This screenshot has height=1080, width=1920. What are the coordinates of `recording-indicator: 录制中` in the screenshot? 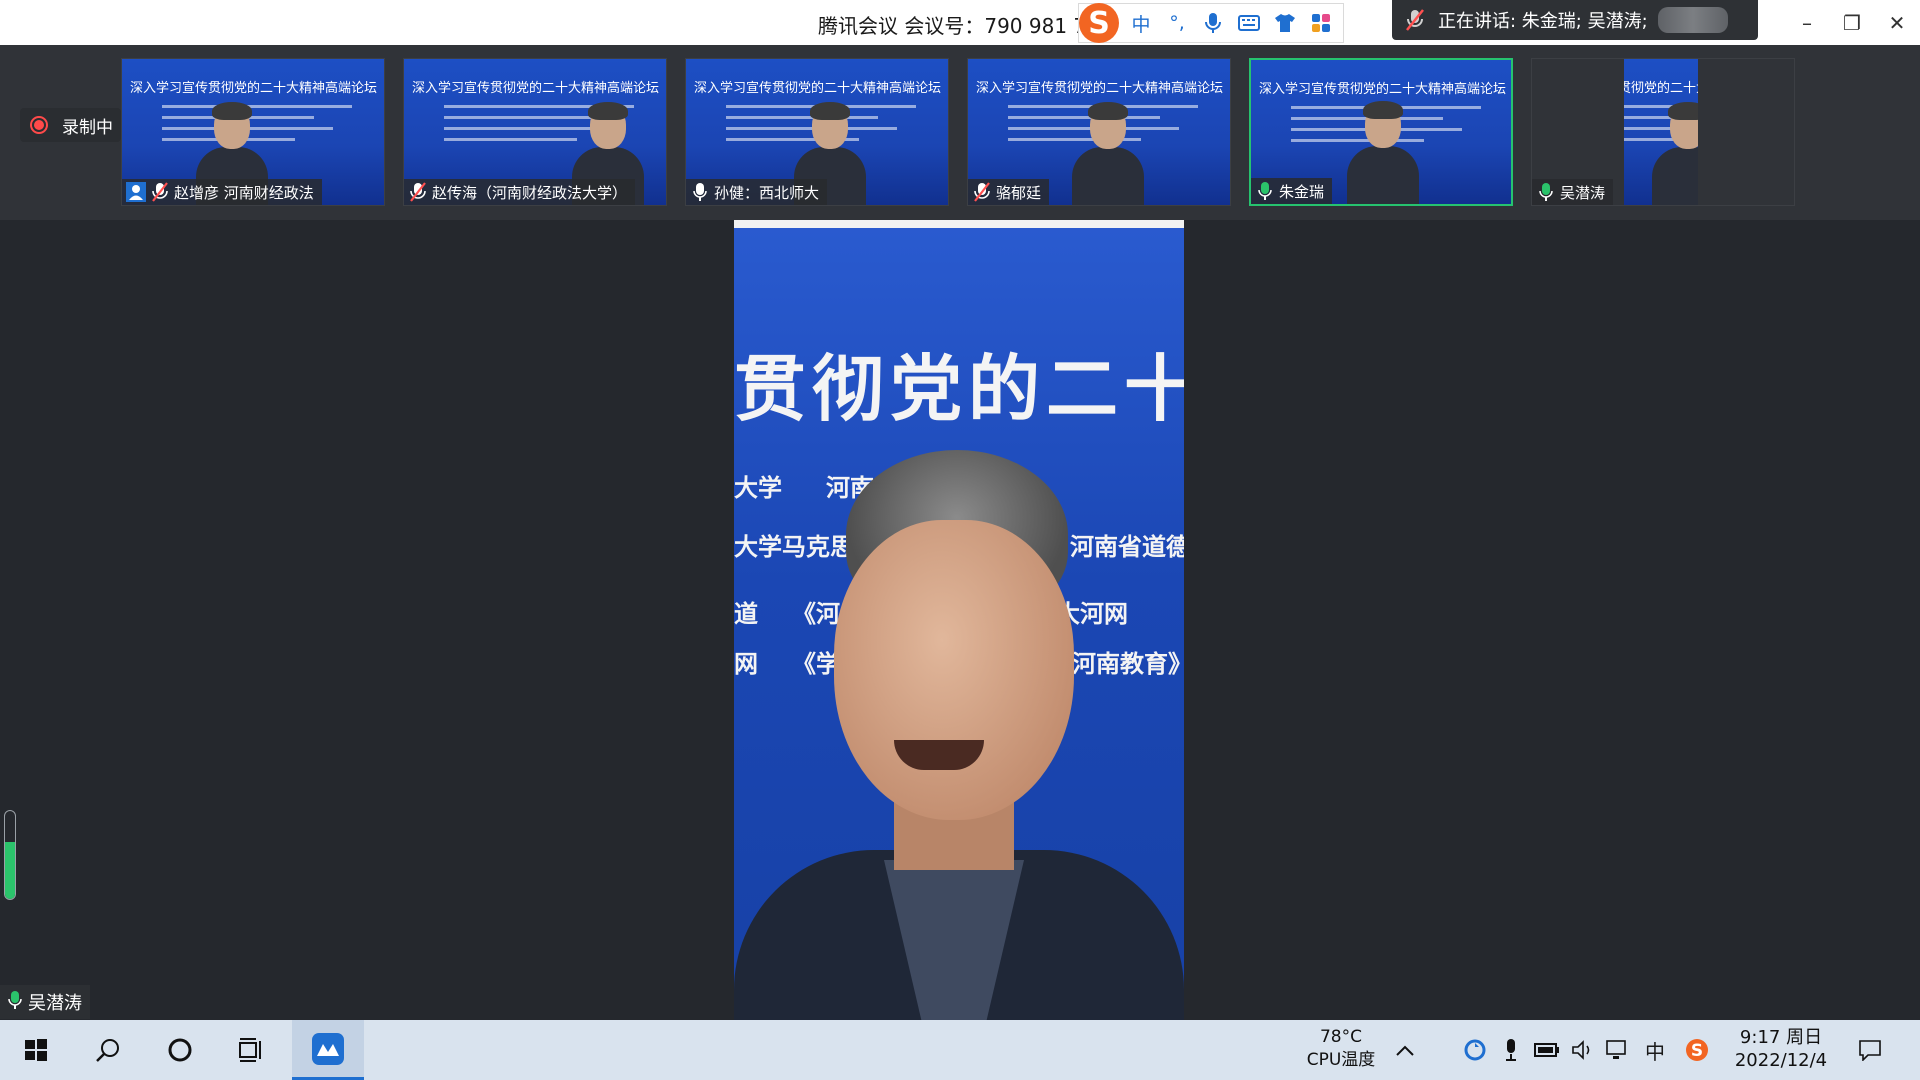 It's located at (70, 125).